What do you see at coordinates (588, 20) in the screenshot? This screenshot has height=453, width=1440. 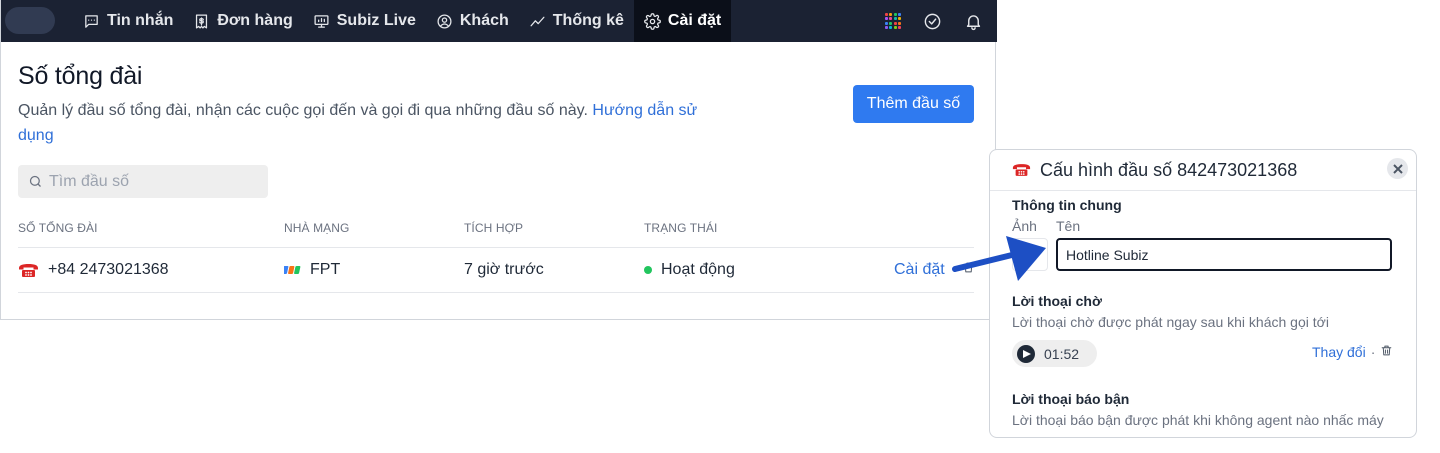 I see `nav-item-label: Thống kê` at bounding box center [588, 20].